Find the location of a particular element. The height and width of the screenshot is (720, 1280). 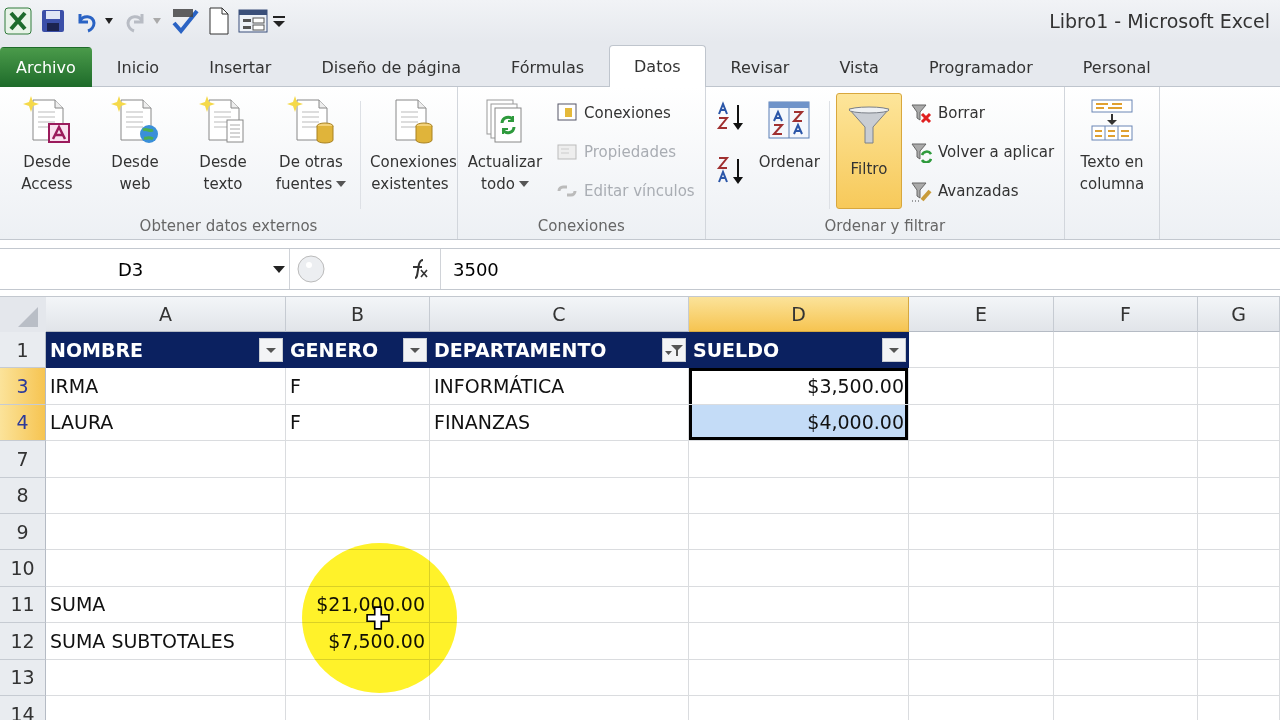

spelling-check-icon is located at coordinates (185, 21).